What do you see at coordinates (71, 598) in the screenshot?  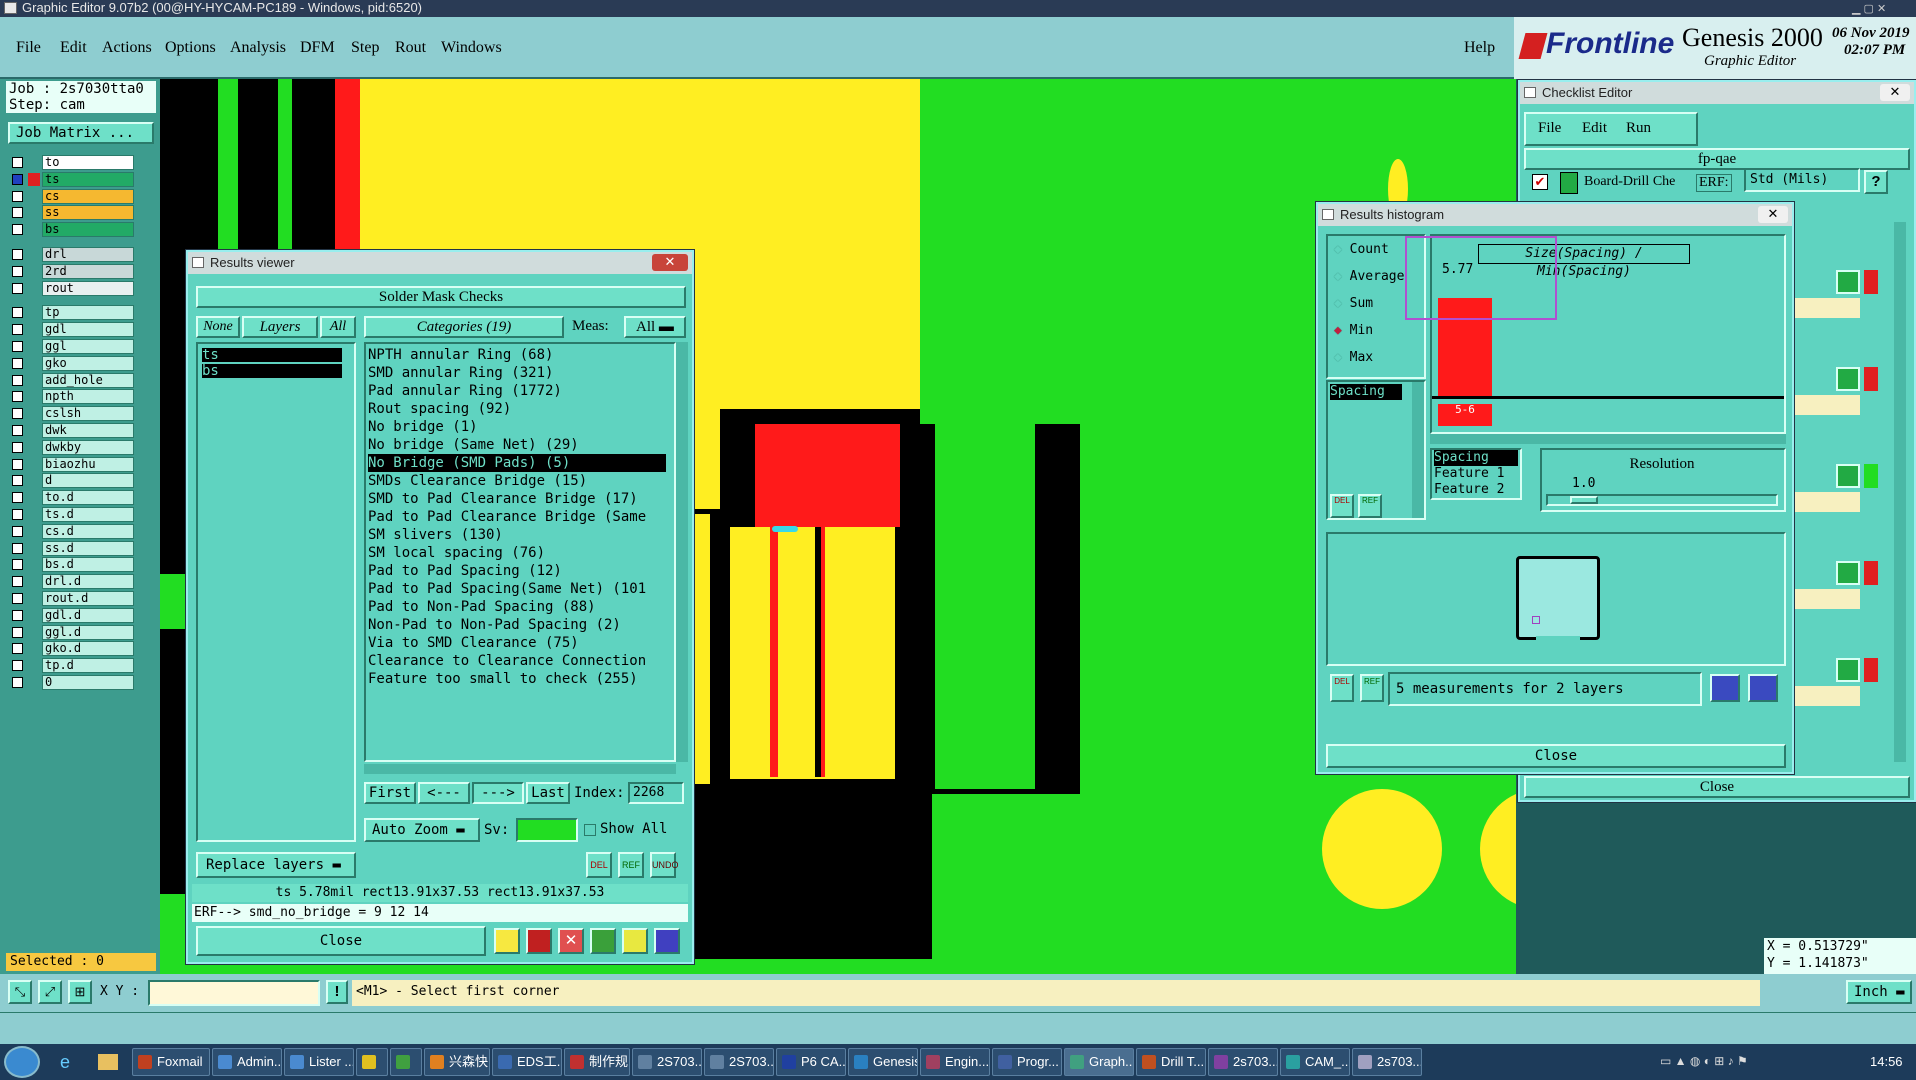 I see `layer-row-rout.d: rout.d` at bounding box center [71, 598].